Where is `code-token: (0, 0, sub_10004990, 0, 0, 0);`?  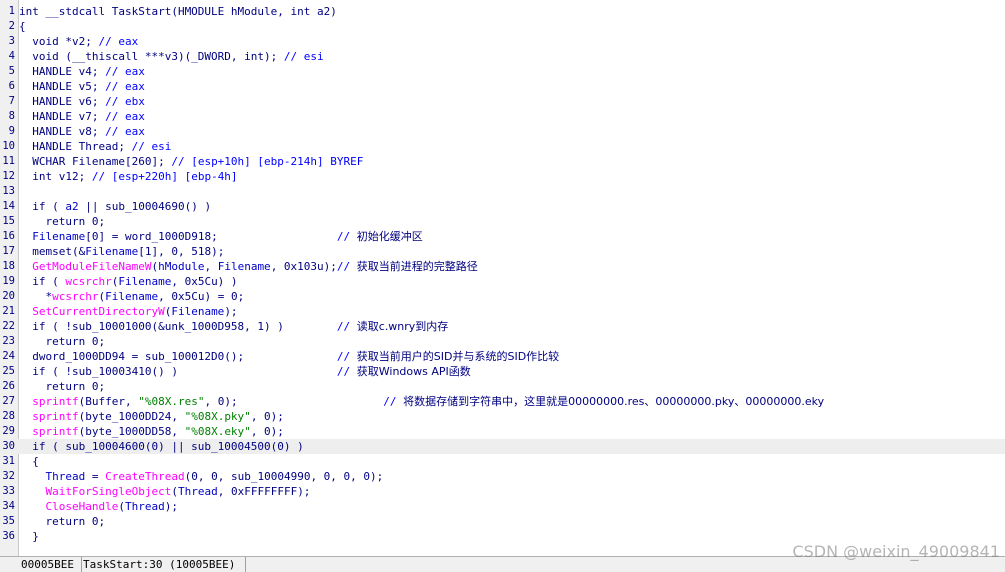 code-token: (0, 0, sub_10004990, 0, 0, 0); is located at coordinates (284, 476).